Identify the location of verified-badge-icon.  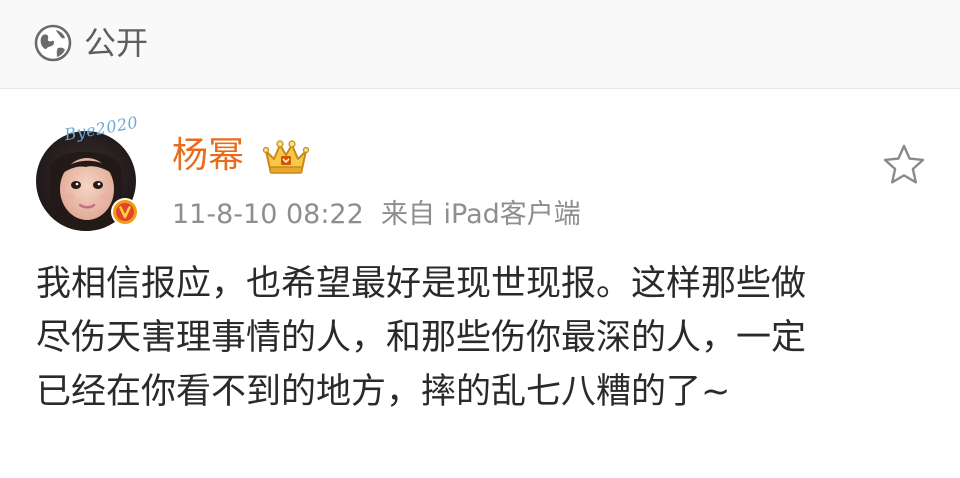
(125, 212).